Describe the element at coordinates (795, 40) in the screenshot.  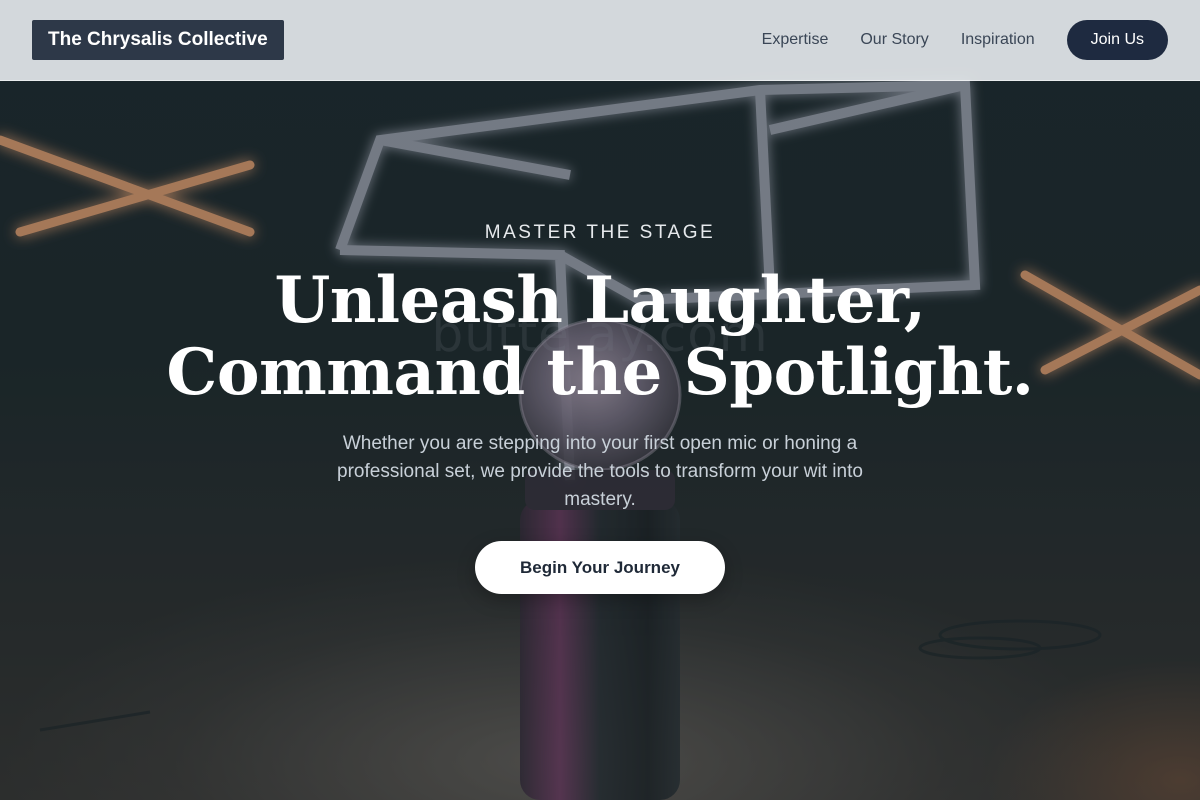
I see `nav-link-expertise: Expertise` at that location.